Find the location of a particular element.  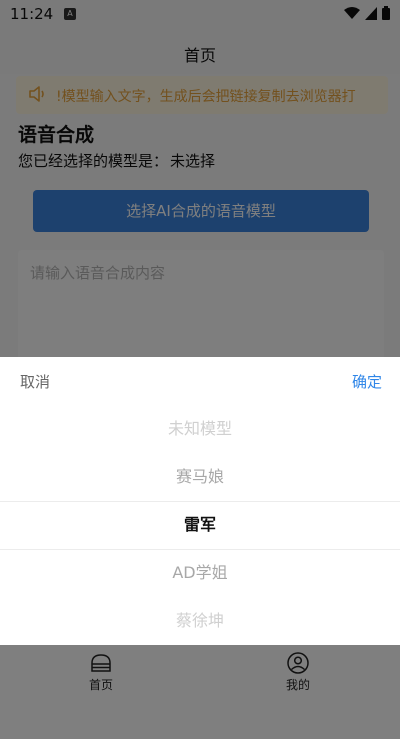

confirm-button: 确定 is located at coordinates (367, 381).